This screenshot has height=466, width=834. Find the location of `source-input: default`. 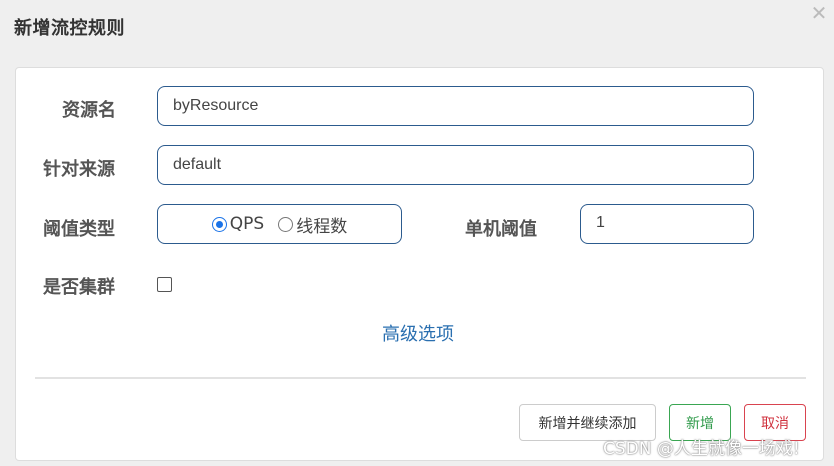

source-input: default is located at coordinates (455, 165).